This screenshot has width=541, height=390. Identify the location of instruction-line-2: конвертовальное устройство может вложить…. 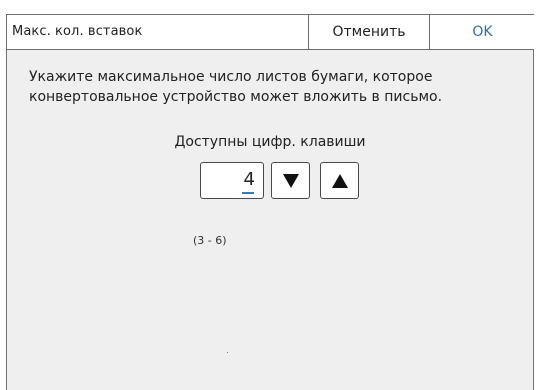
(236, 97).